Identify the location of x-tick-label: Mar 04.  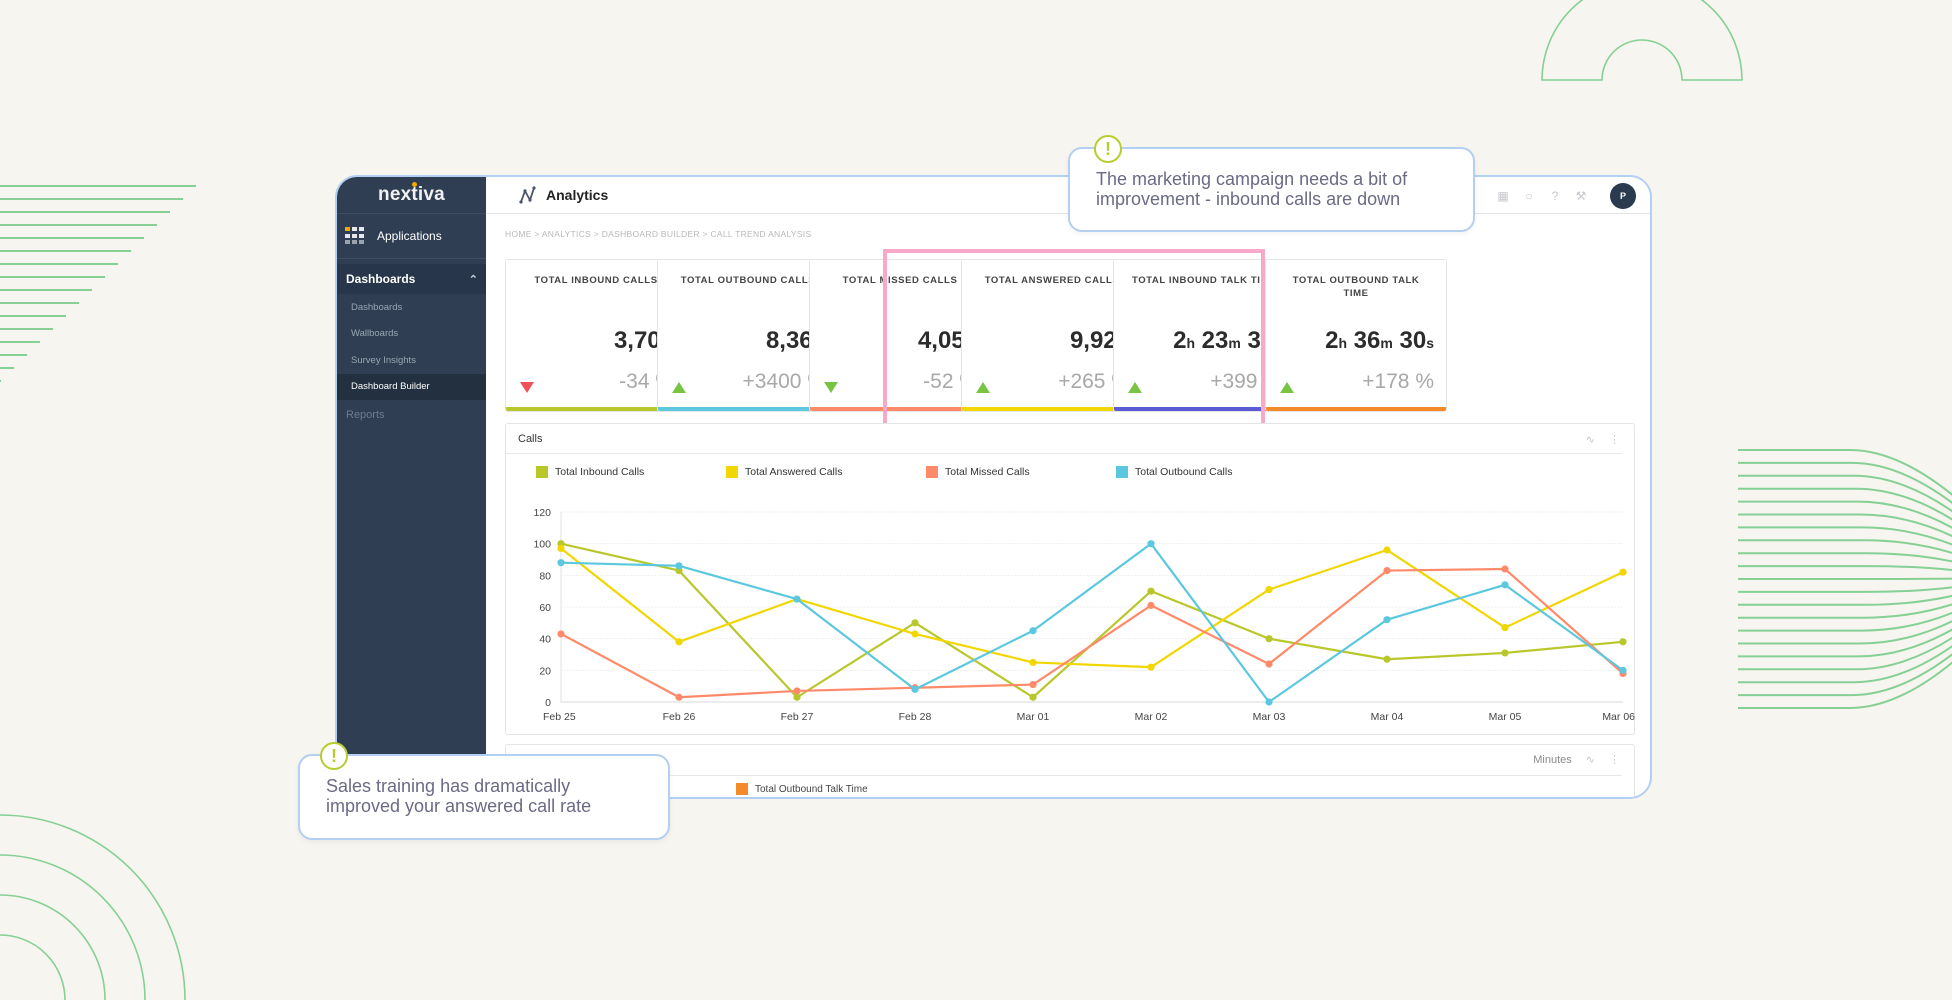
(1387, 717).